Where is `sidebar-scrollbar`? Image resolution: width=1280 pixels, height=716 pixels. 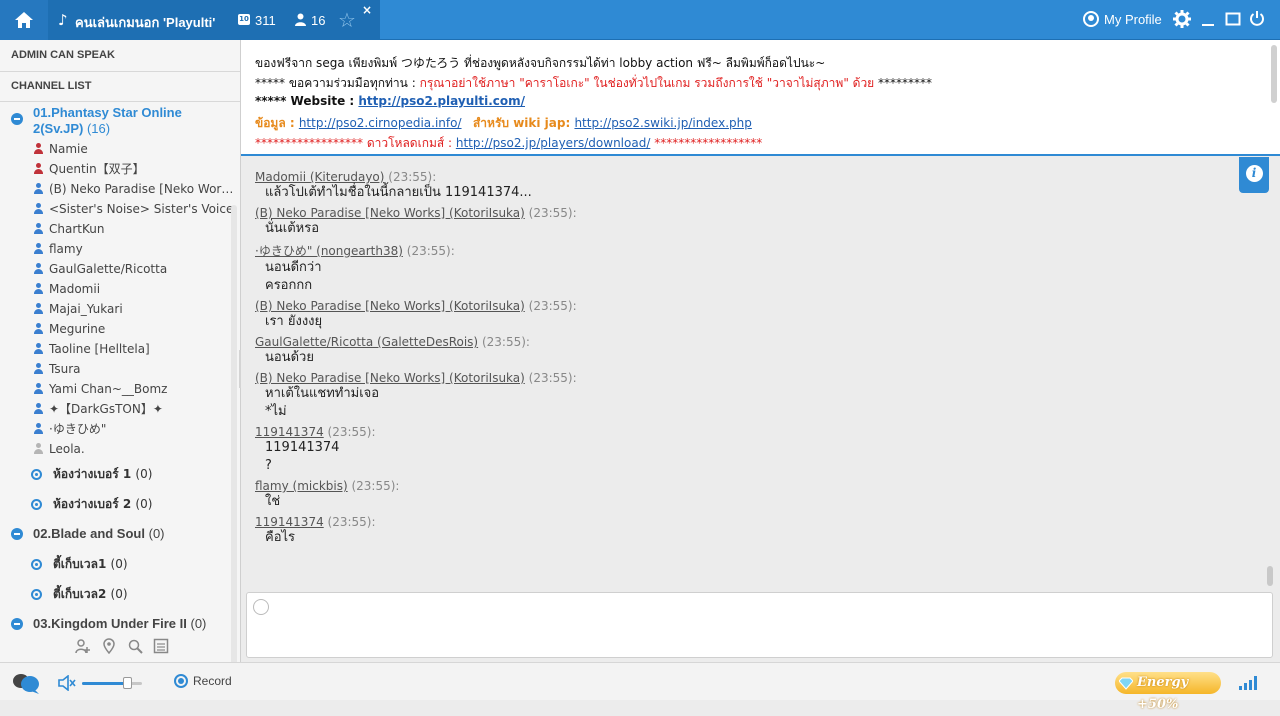
sidebar-scrollbar is located at coordinates (234, 435).